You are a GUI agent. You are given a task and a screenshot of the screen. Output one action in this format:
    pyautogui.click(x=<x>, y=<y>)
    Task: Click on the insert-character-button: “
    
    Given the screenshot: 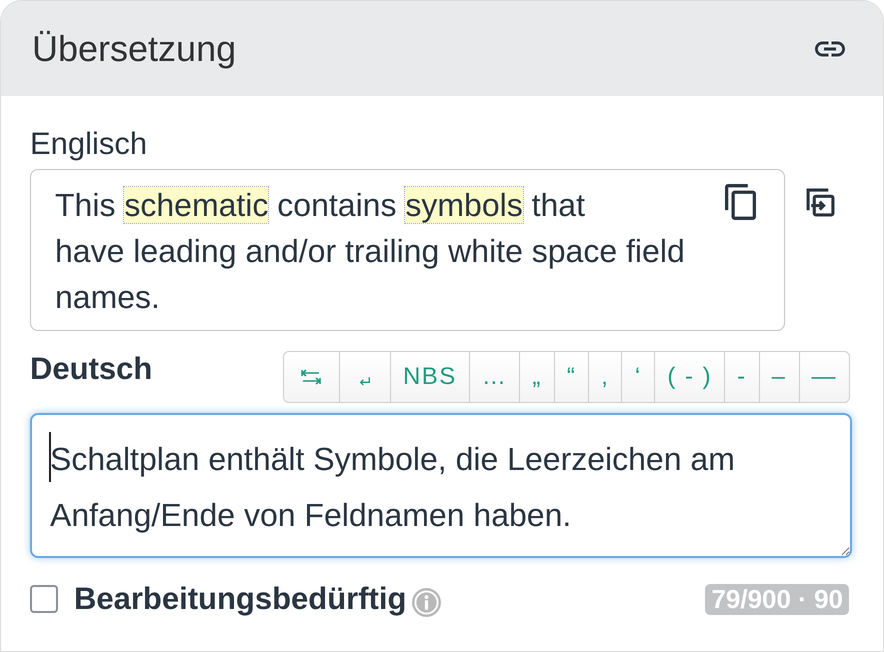 What is the action you would take?
    pyautogui.click(x=571, y=377)
    